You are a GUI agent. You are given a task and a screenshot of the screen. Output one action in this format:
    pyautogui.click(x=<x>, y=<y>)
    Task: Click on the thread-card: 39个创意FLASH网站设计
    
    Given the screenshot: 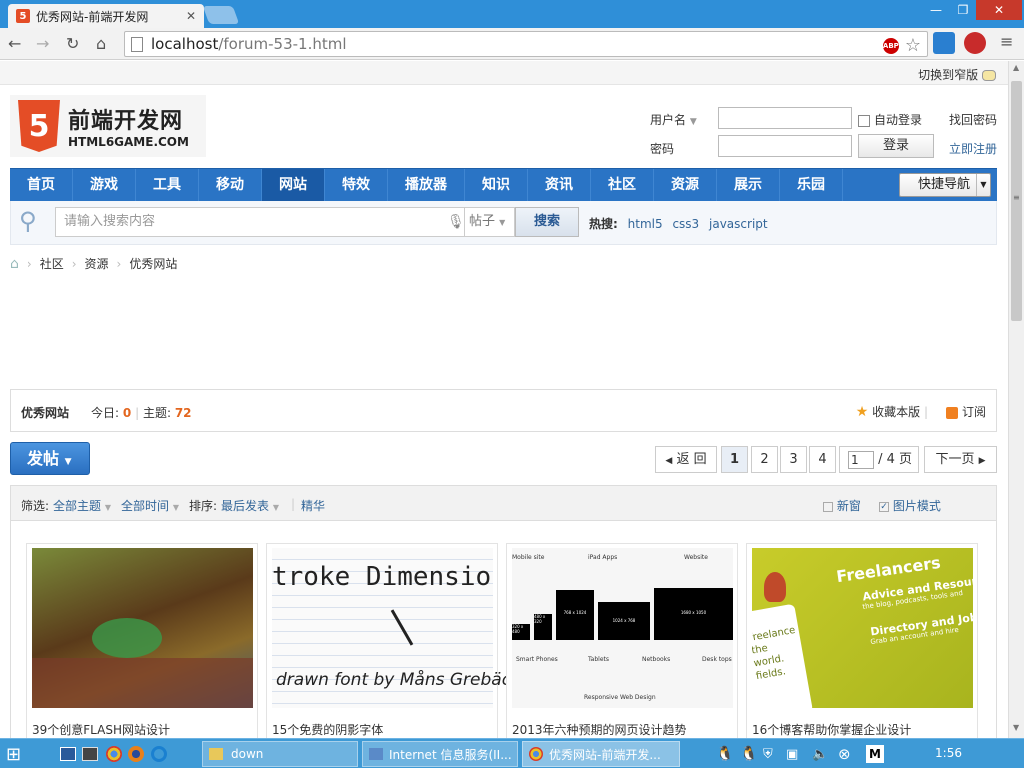 What is the action you would take?
    pyautogui.click(x=142, y=640)
    